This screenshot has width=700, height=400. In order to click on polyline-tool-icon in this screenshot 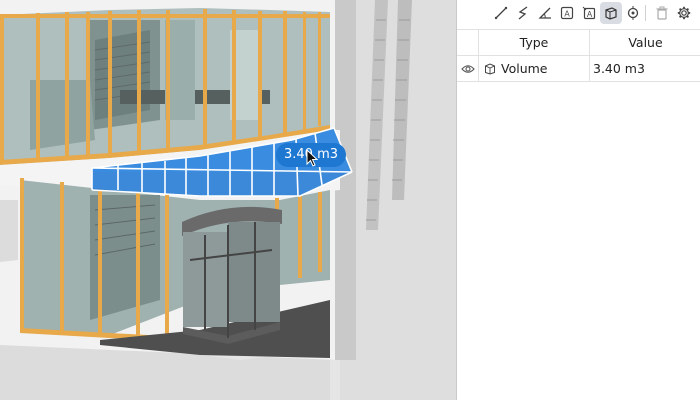, I will do `click(523, 13)`.